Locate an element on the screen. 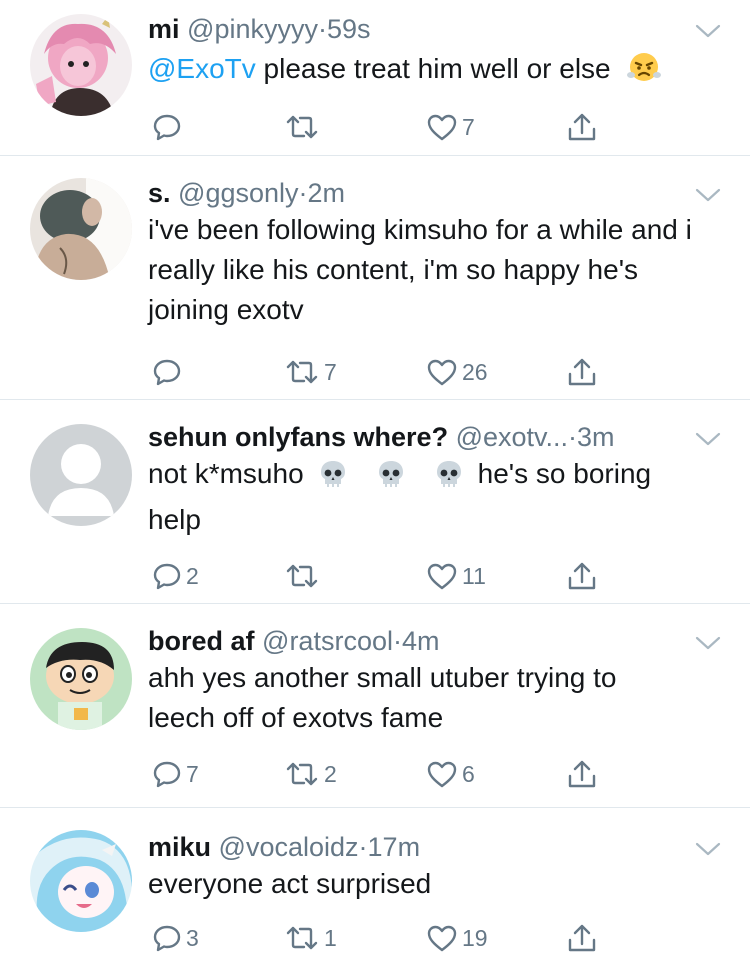  tweet-text-content: please treat him well or else is located at coordinates (433, 68).